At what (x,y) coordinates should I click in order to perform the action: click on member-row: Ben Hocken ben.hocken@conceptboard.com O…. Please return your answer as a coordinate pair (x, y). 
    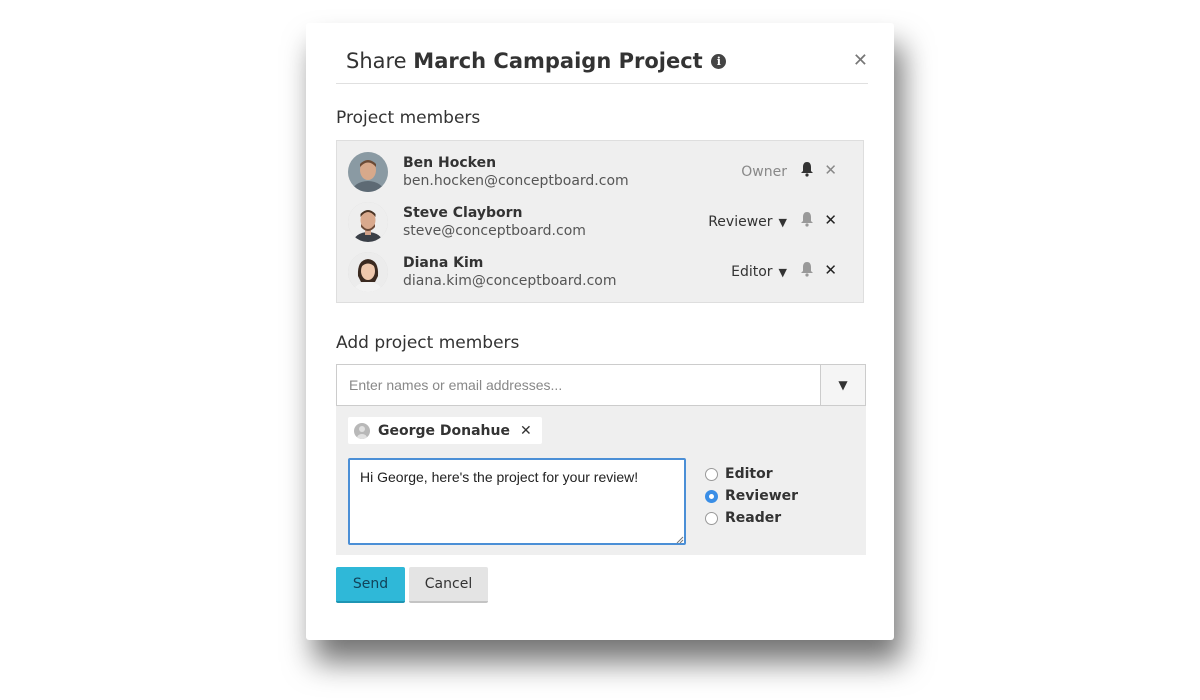
    Looking at the image, I should click on (600, 172).